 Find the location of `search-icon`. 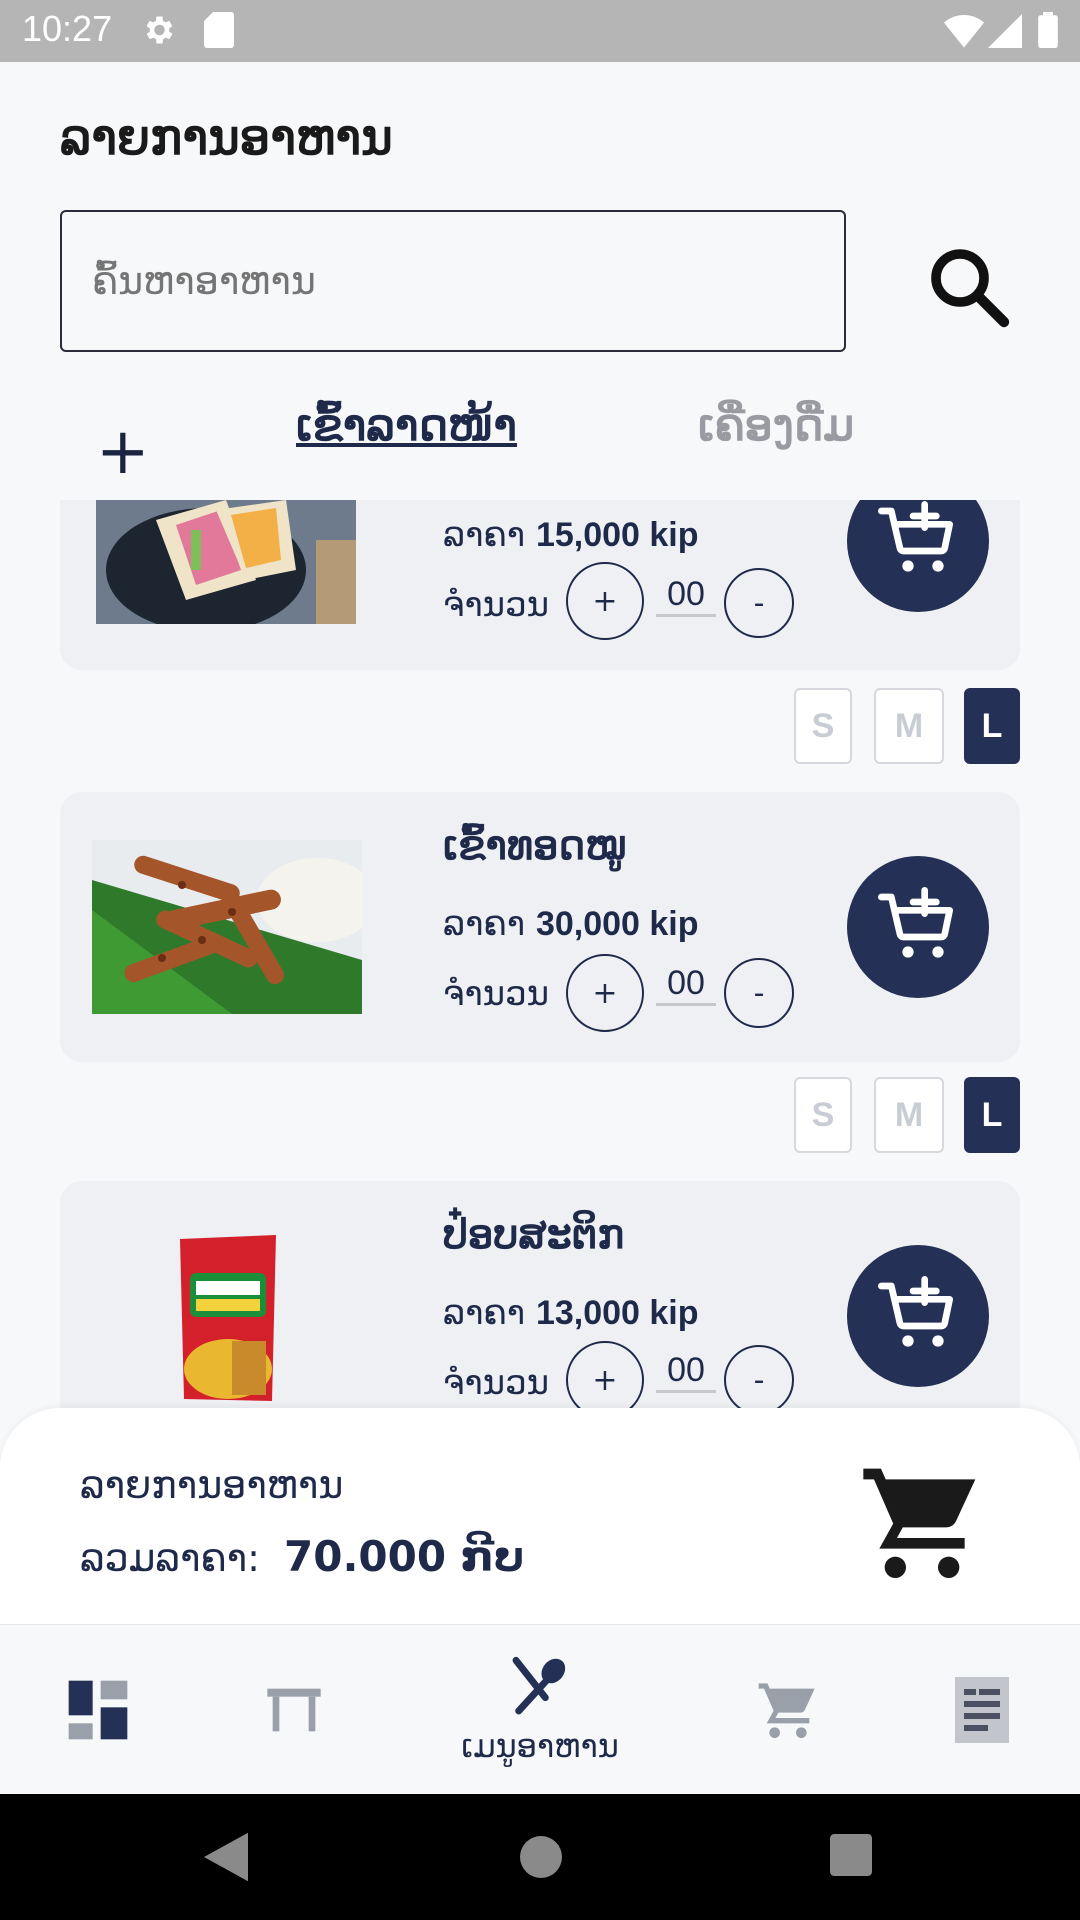

search-icon is located at coordinates (970, 288).